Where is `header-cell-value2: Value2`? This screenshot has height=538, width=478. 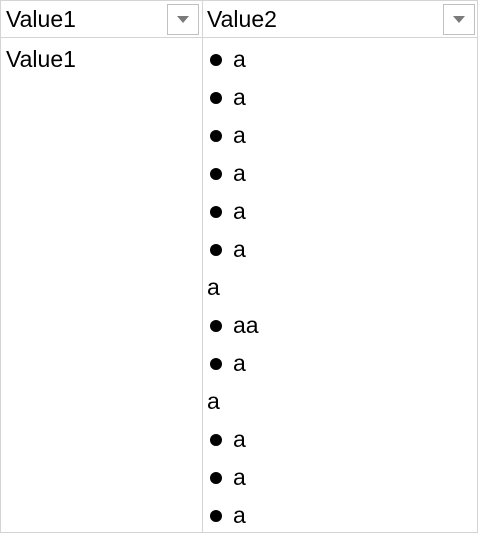 header-cell-value2: Value2 is located at coordinates (340, 19).